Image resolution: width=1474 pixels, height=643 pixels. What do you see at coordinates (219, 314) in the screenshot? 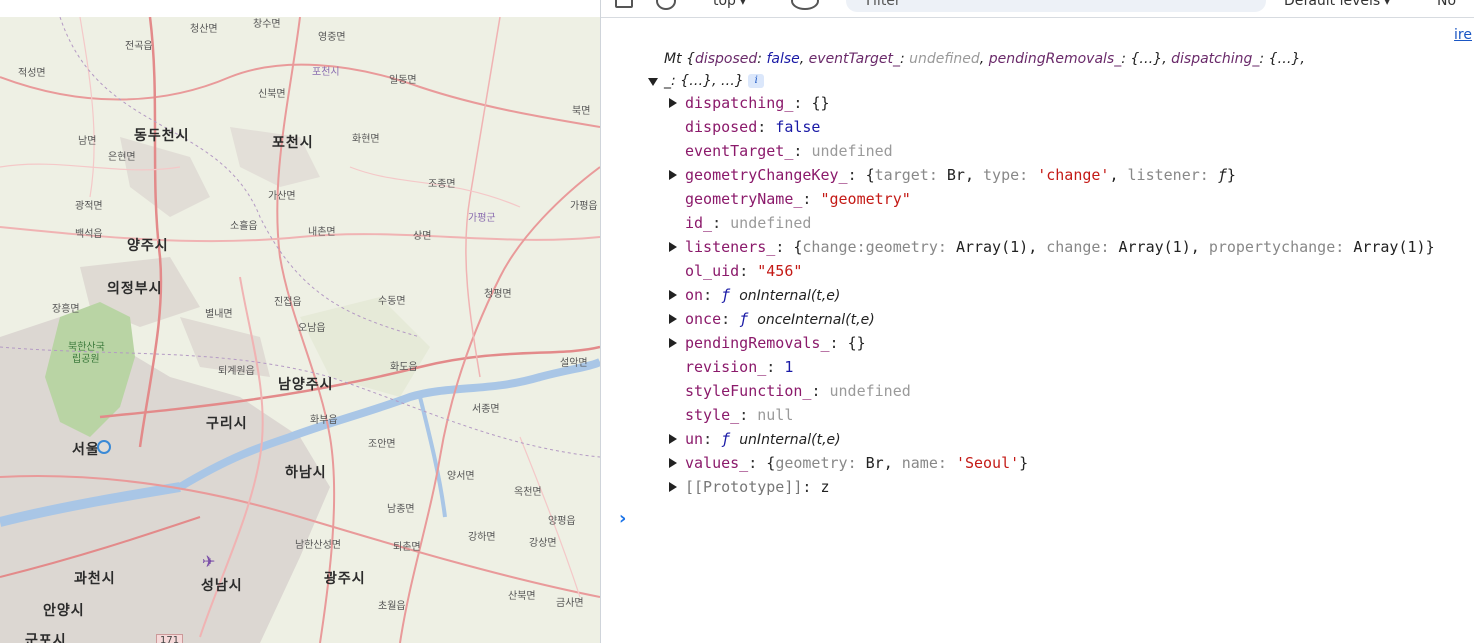
I see `map-label-district: 별내면` at bounding box center [219, 314].